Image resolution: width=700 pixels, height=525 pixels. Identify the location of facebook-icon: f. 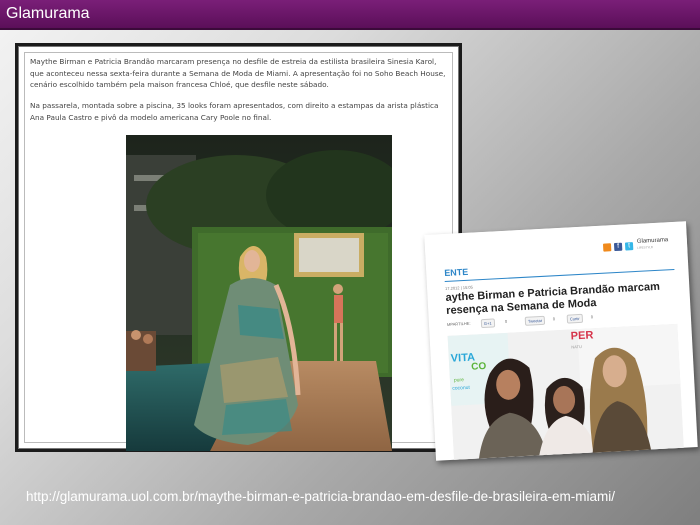
(618, 247).